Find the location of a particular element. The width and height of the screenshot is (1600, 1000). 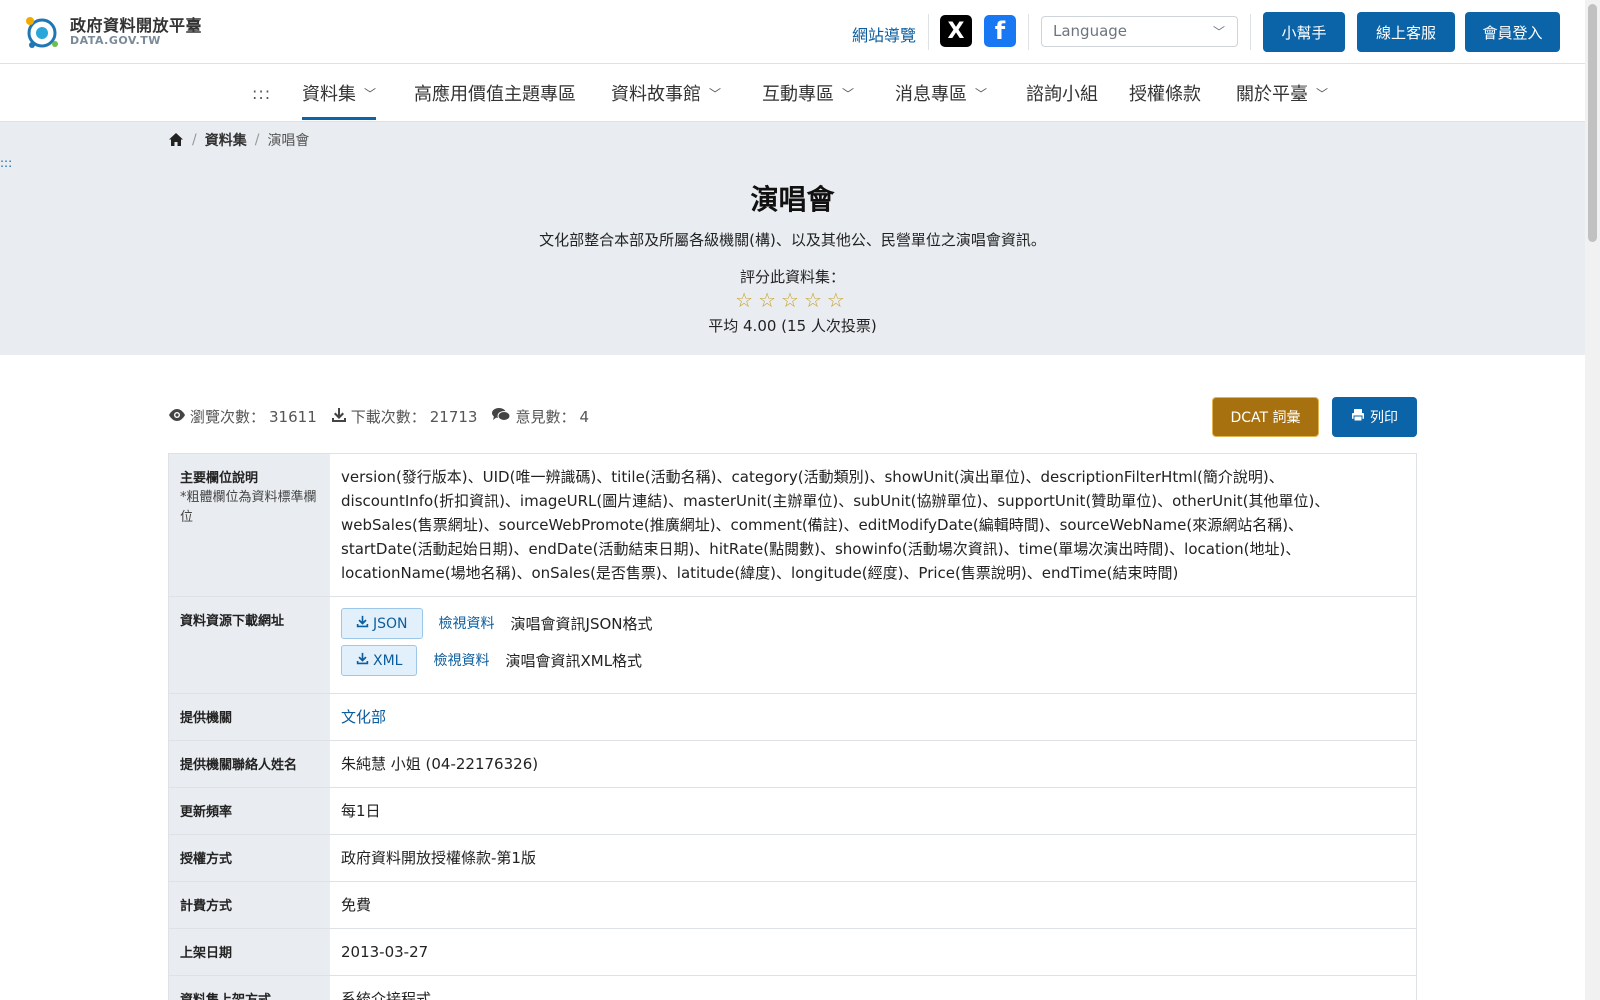

page-title: 演唱會 is located at coordinates (792, 199).